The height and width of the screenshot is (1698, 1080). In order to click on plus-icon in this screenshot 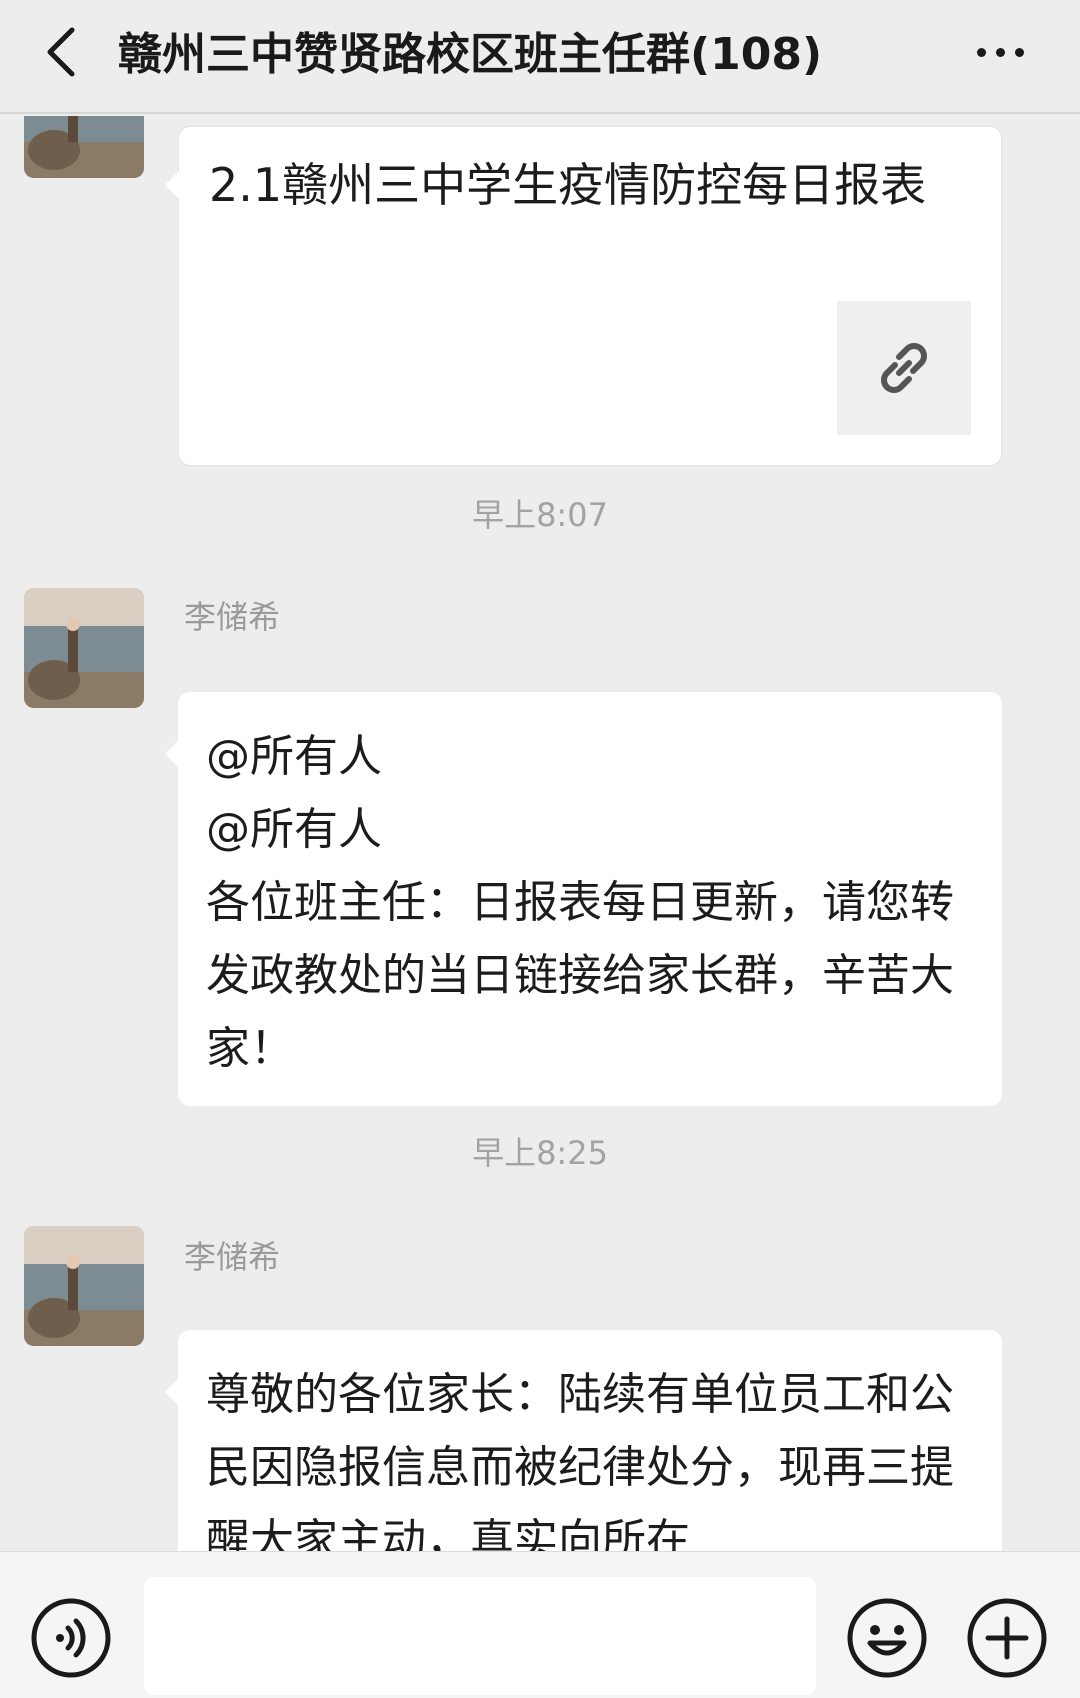, I will do `click(1007, 1638)`.